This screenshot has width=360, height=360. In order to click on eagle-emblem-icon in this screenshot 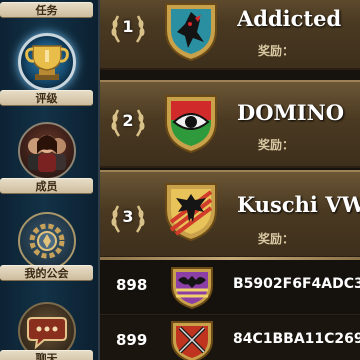, I will do `click(191, 211)`.